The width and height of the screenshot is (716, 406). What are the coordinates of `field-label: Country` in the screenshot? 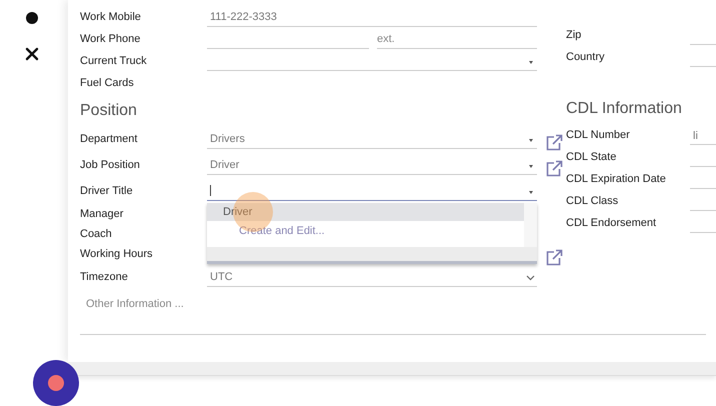 It's located at (586, 57).